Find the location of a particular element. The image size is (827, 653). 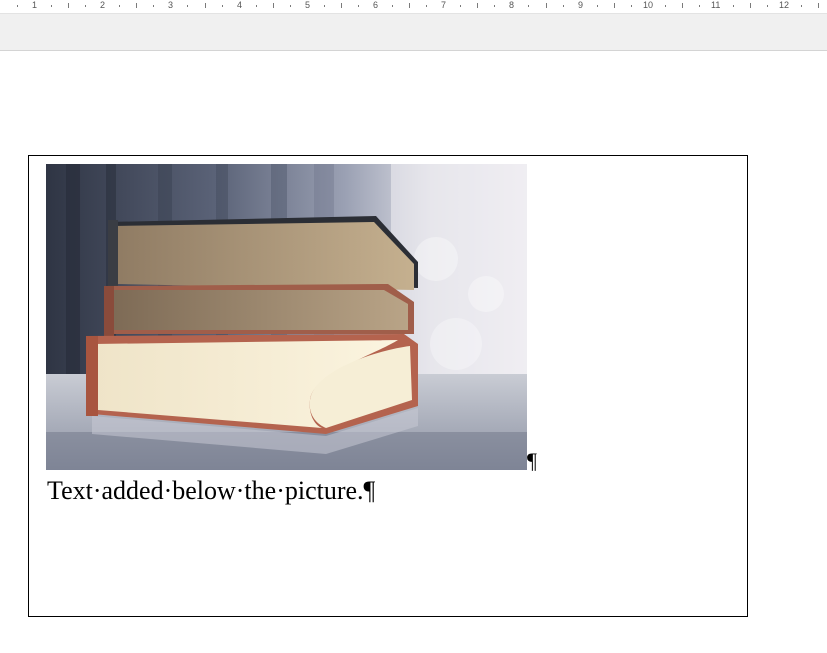

horizontal-ruler: 1 2 3 4 5 6 7 8 9 10 11 12 is located at coordinates (413, 7).